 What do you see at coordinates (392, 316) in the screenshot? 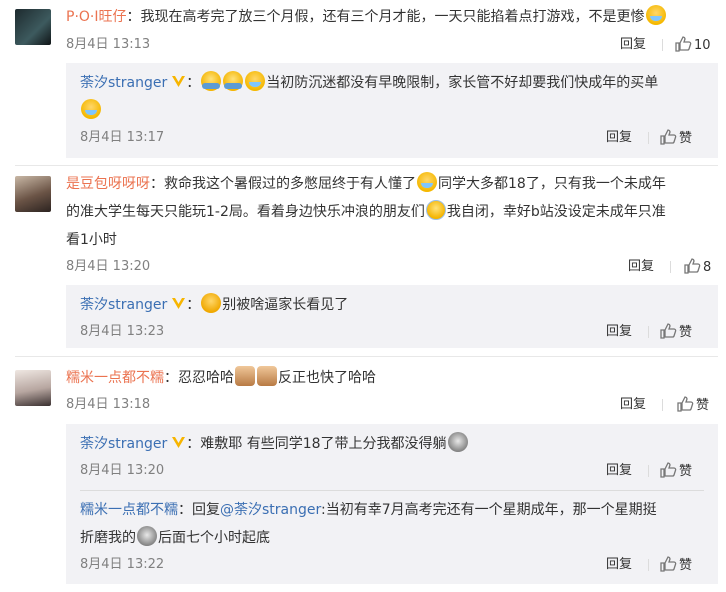
I see `reply-thread: 荼汐stranger：别被啥逼家长看见了 8月4日 13:23 回复 赞` at bounding box center [392, 316].